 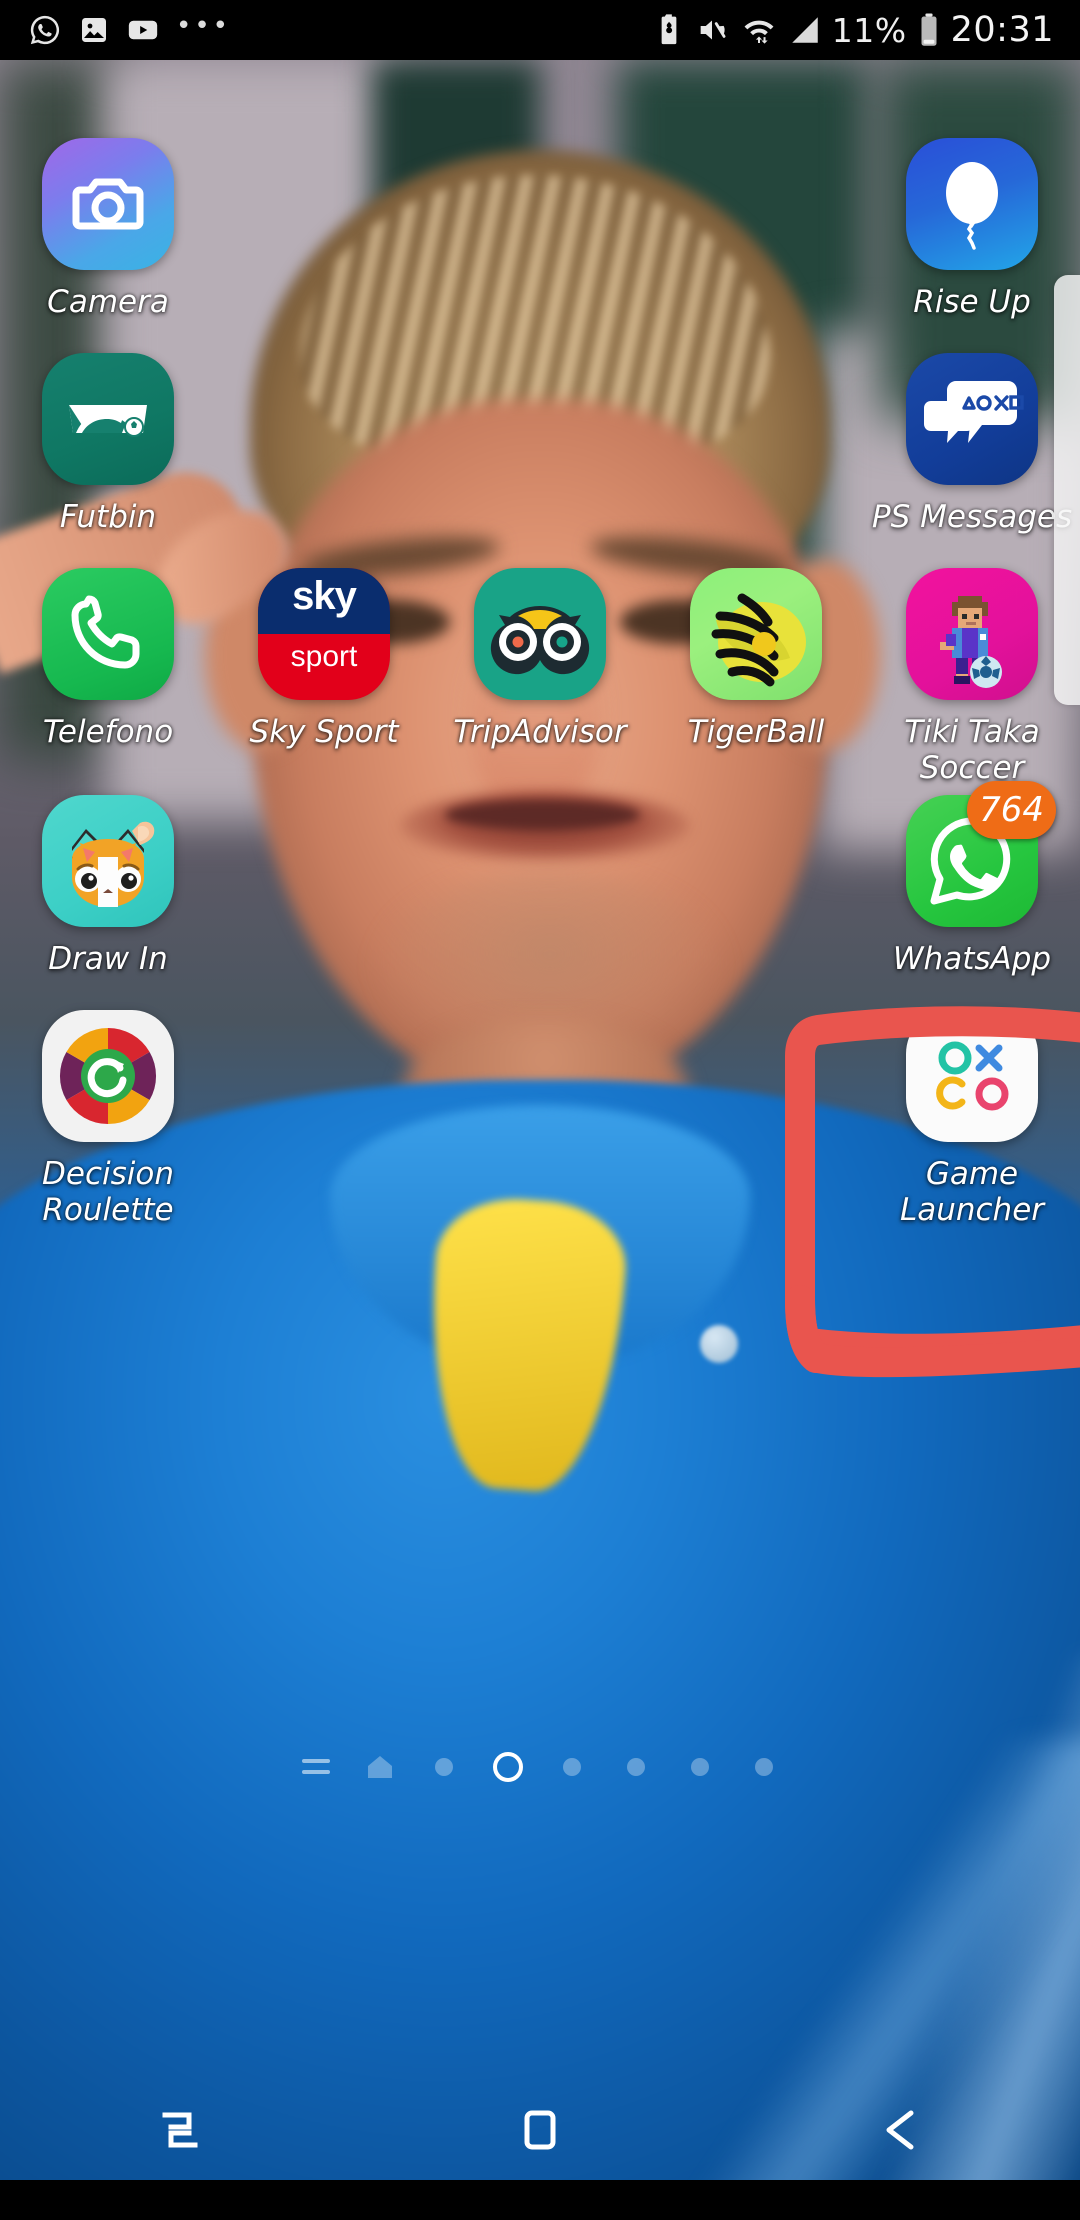 What do you see at coordinates (1002, 30) in the screenshot?
I see `clock-label: 20:31` at bounding box center [1002, 30].